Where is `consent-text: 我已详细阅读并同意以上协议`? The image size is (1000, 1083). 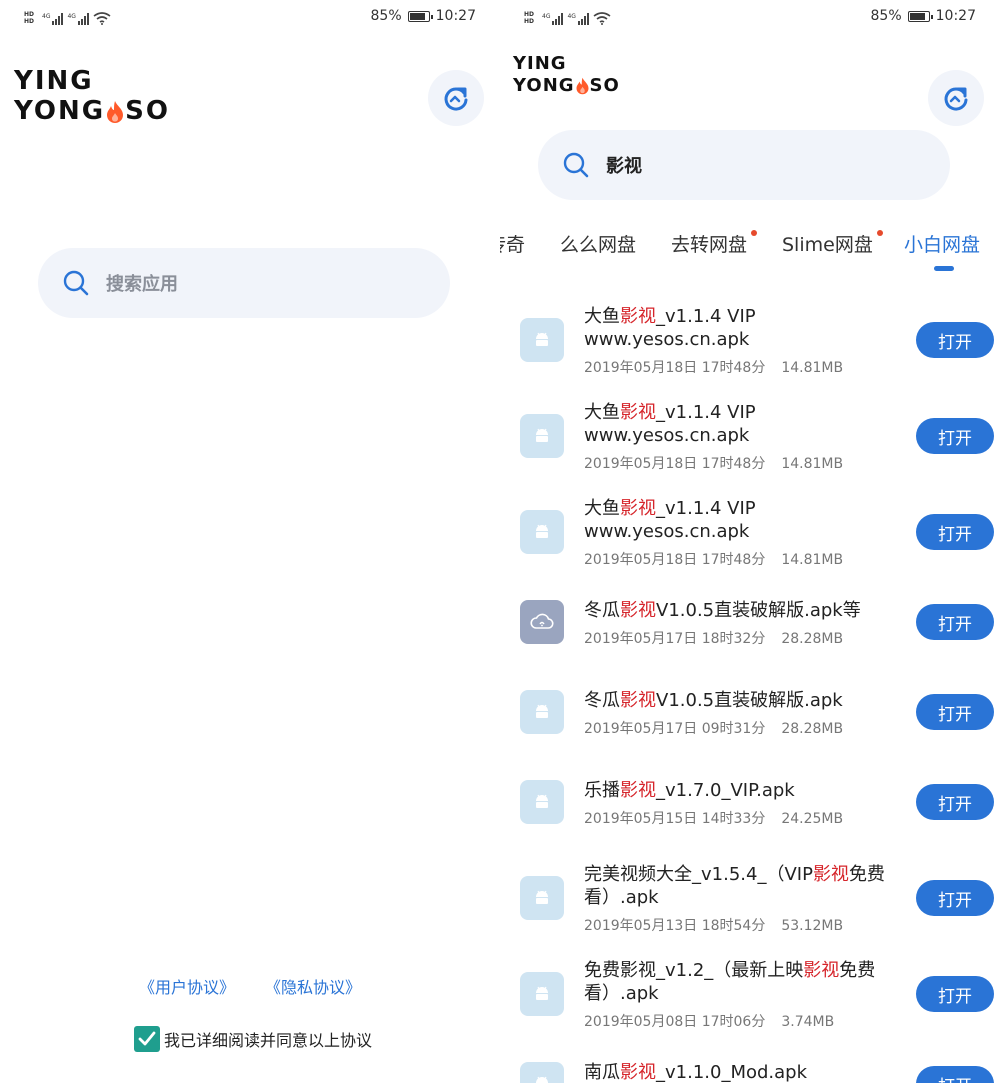 consent-text: 我已详细阅读并同意以上协议 is located at coordinates (268, 1040).